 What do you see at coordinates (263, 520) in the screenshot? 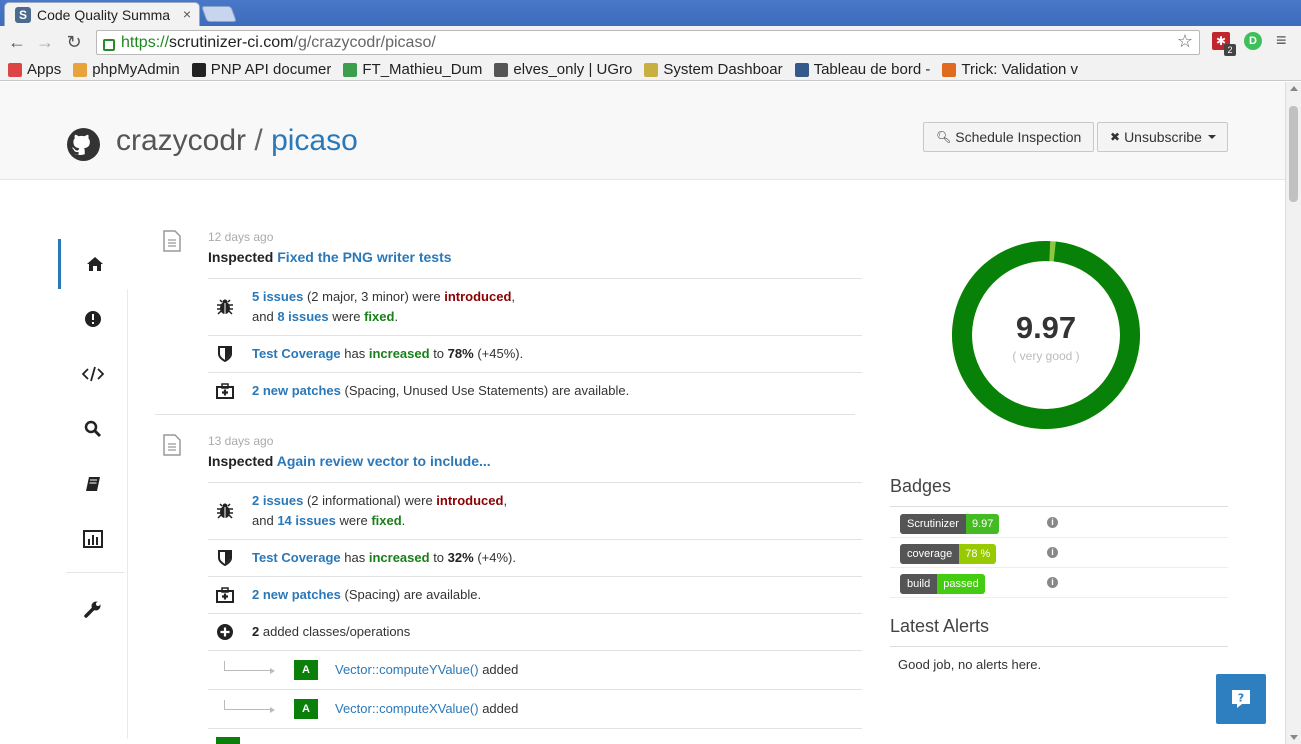
I see `and-label: and` at bounding box center [263, 520].